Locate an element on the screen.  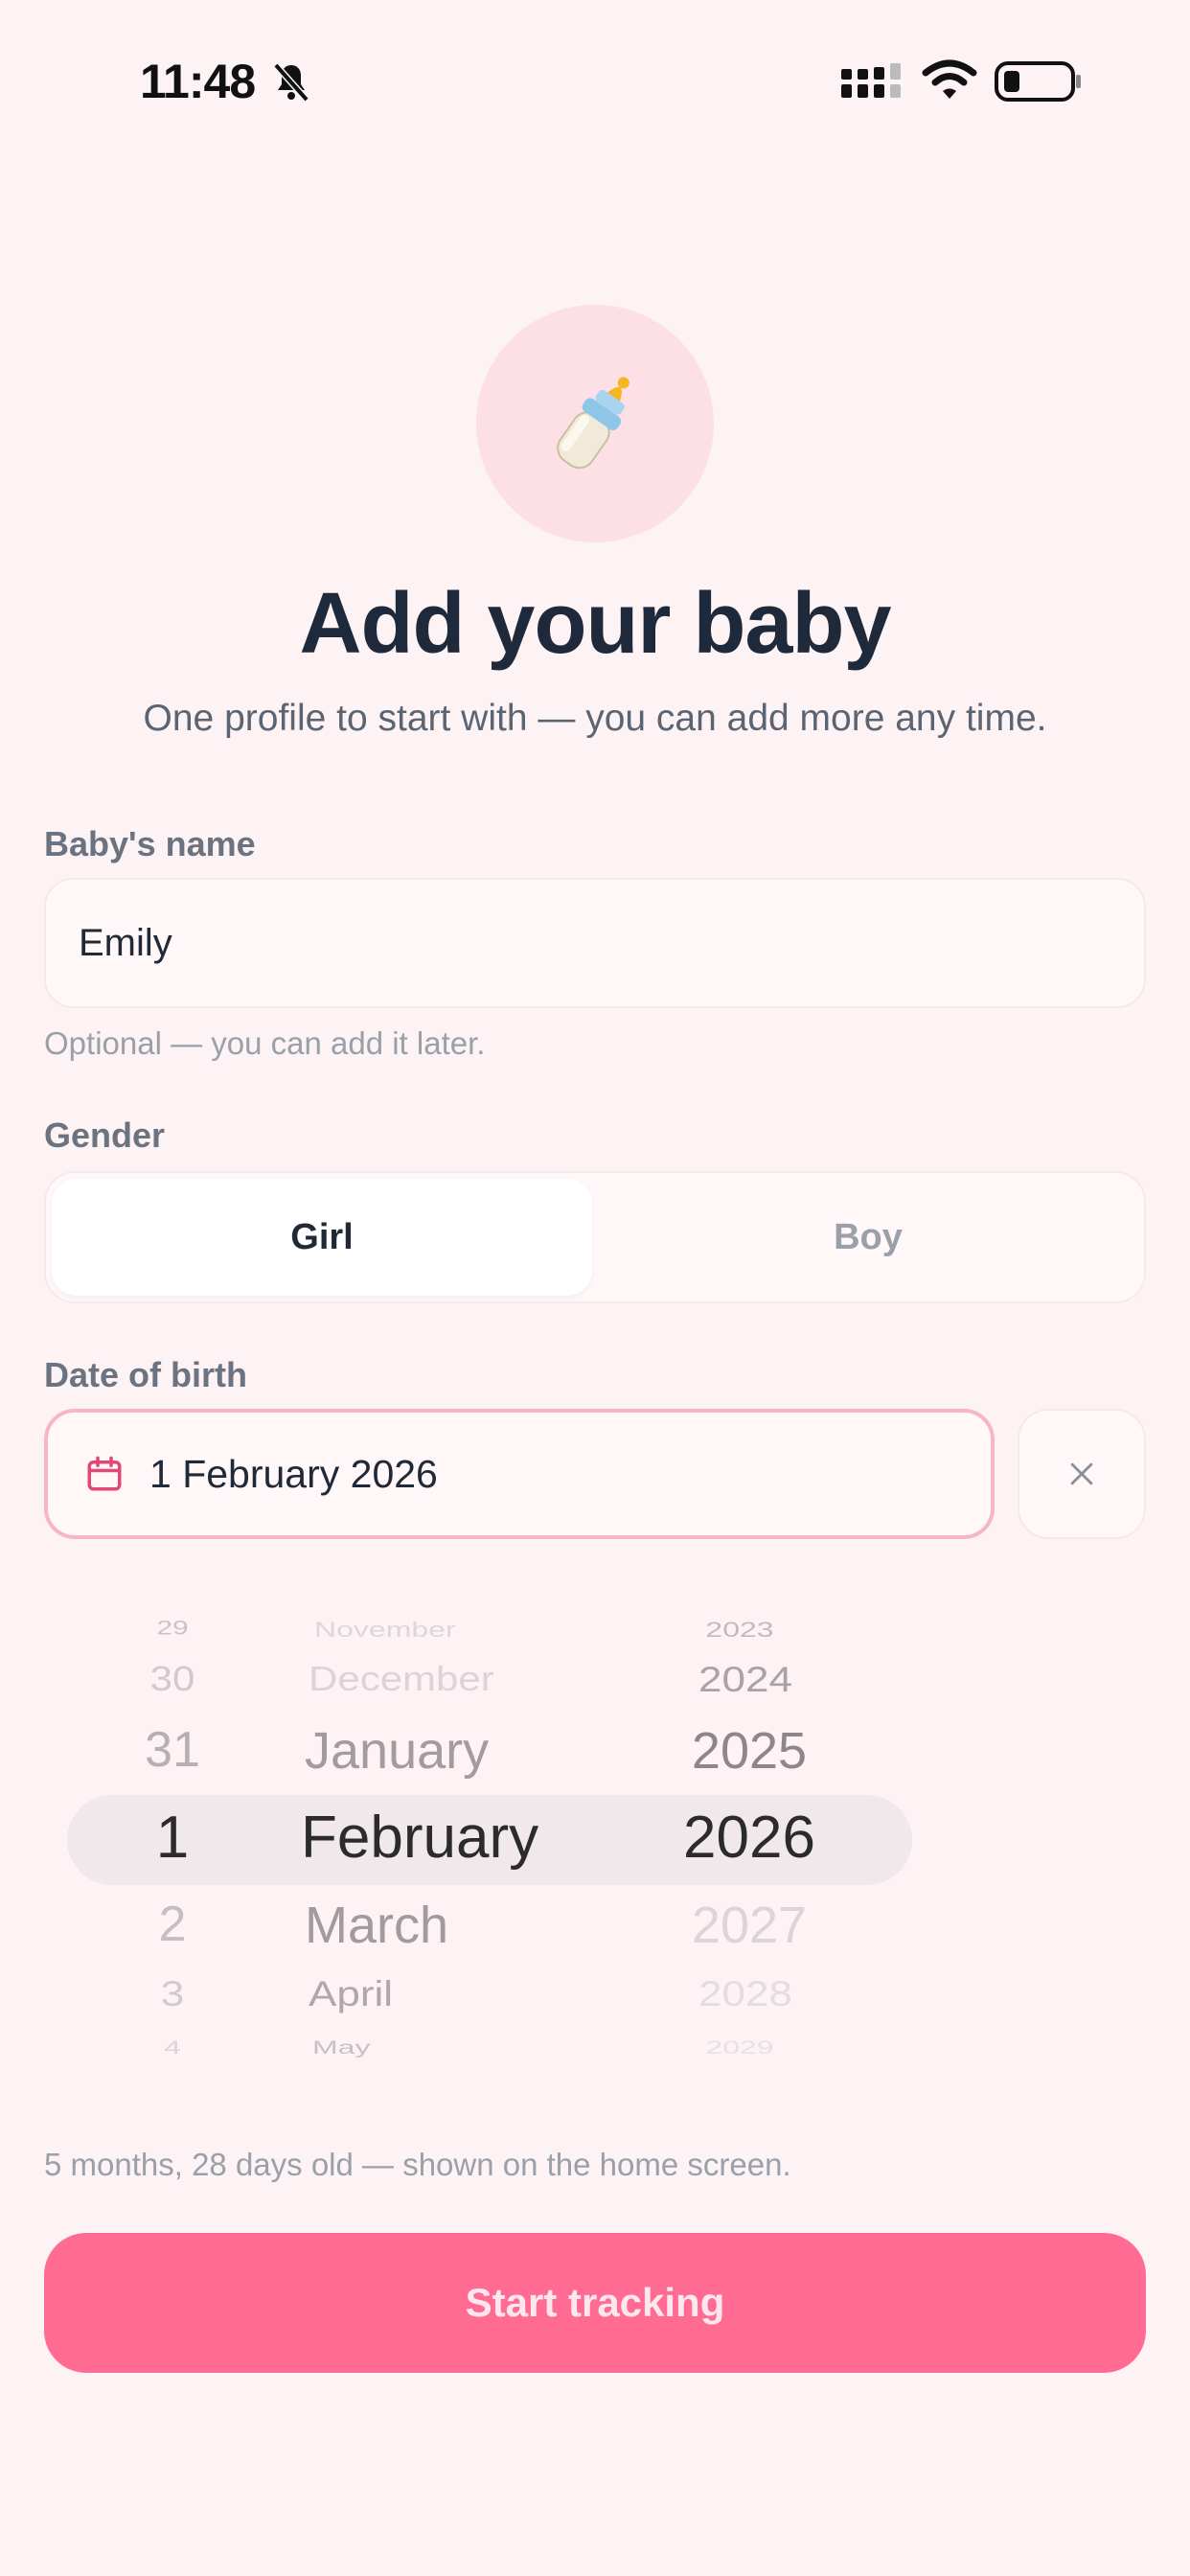
name-hint: Optional — you can add it later. is located at coordinates (265, 1043).